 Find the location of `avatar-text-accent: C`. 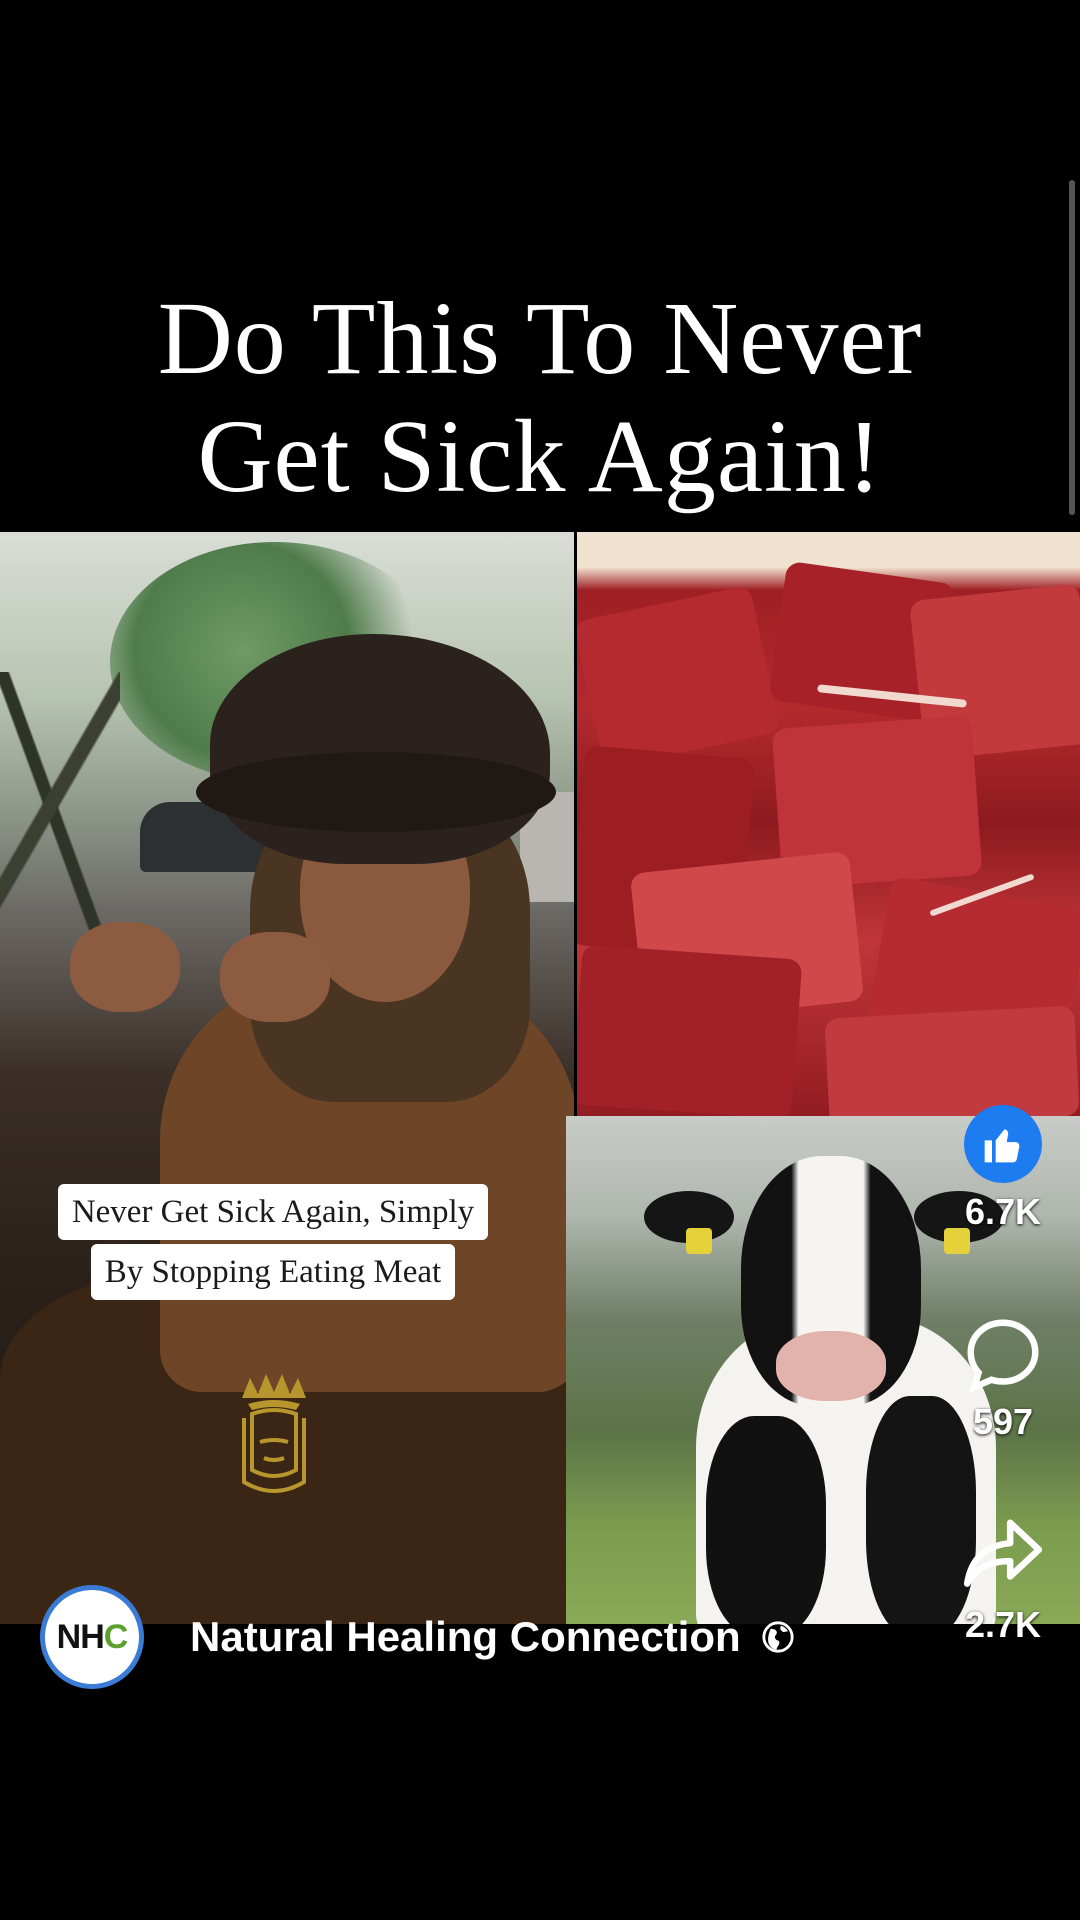

avatar-text-accent: C is located at coordinates (116, 1636).